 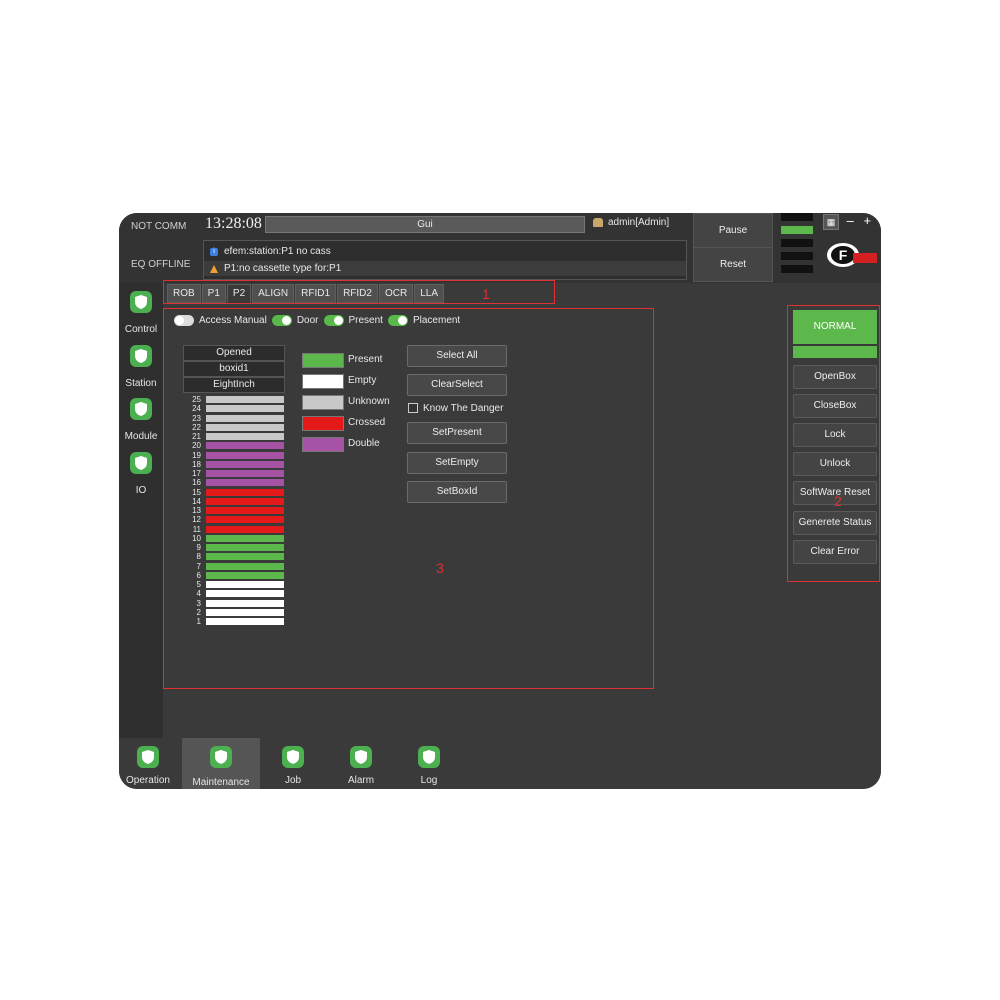 What do you see at coordinates (448, 251) in the screenshot?
I see `message-row: i efem:station:P1 no cass` at bounding box center [448, 251].